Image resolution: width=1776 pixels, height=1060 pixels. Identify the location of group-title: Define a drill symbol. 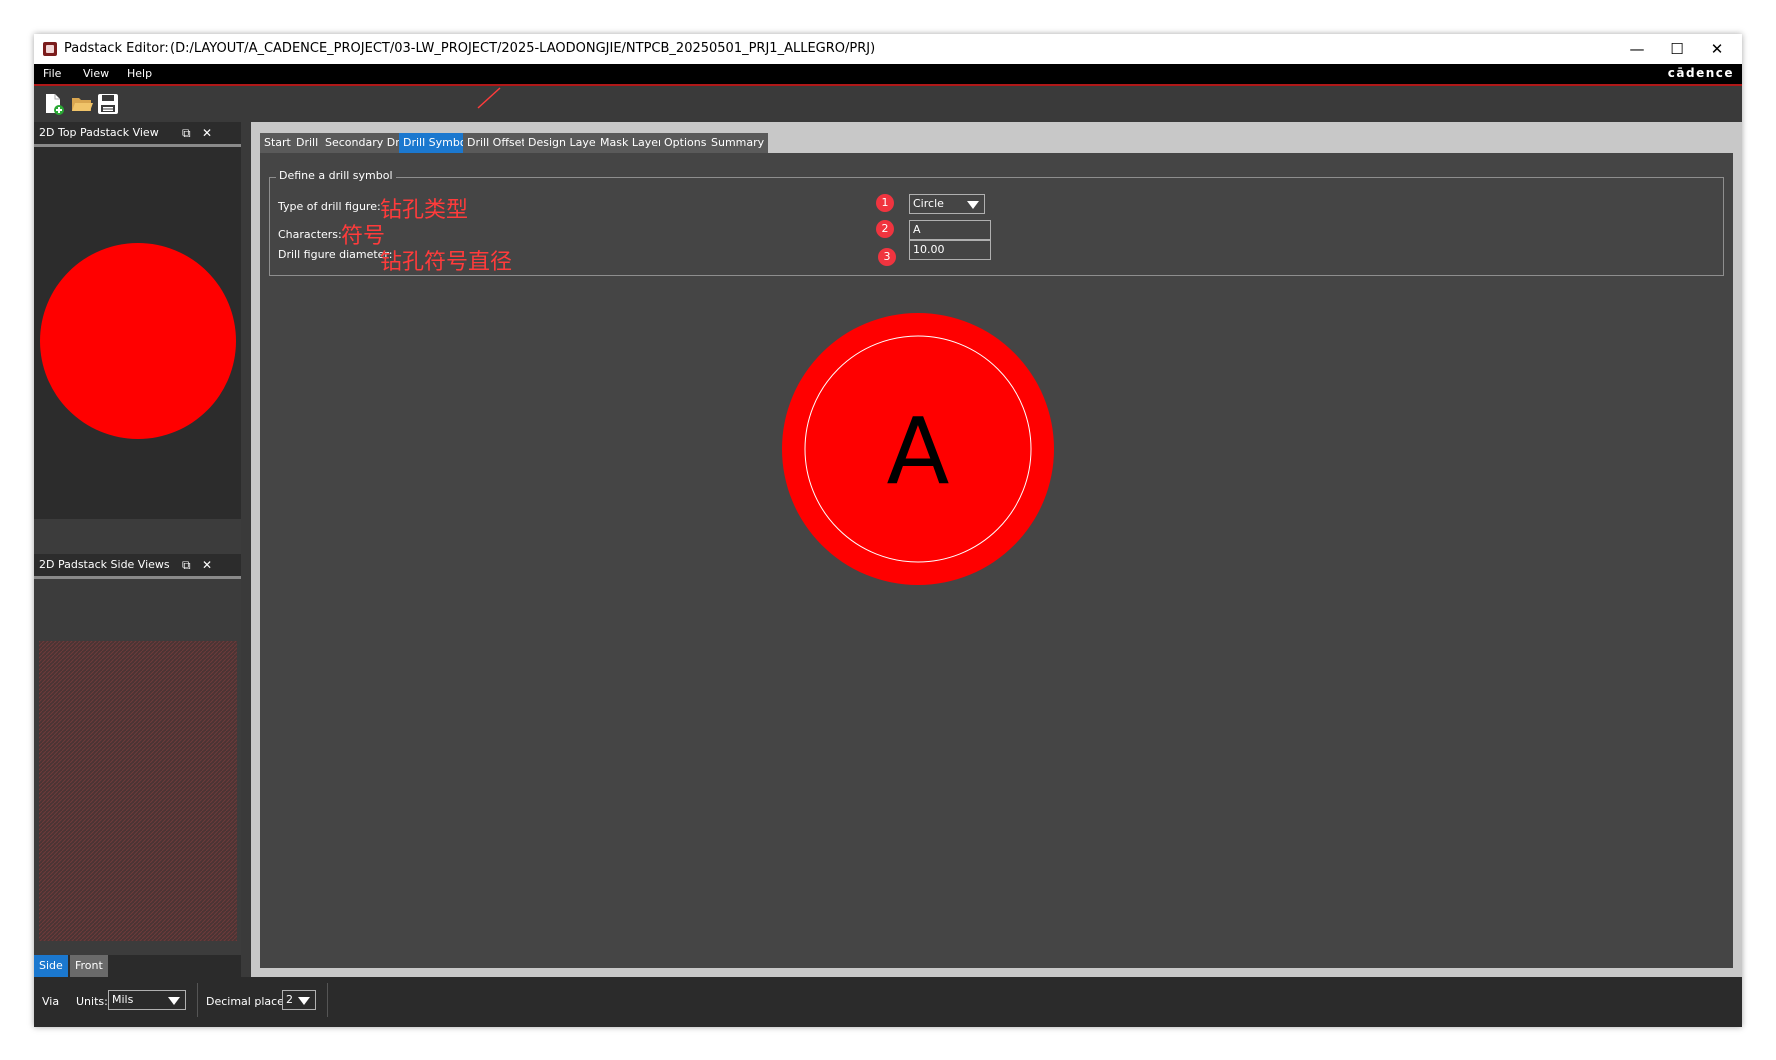
(336, 175).